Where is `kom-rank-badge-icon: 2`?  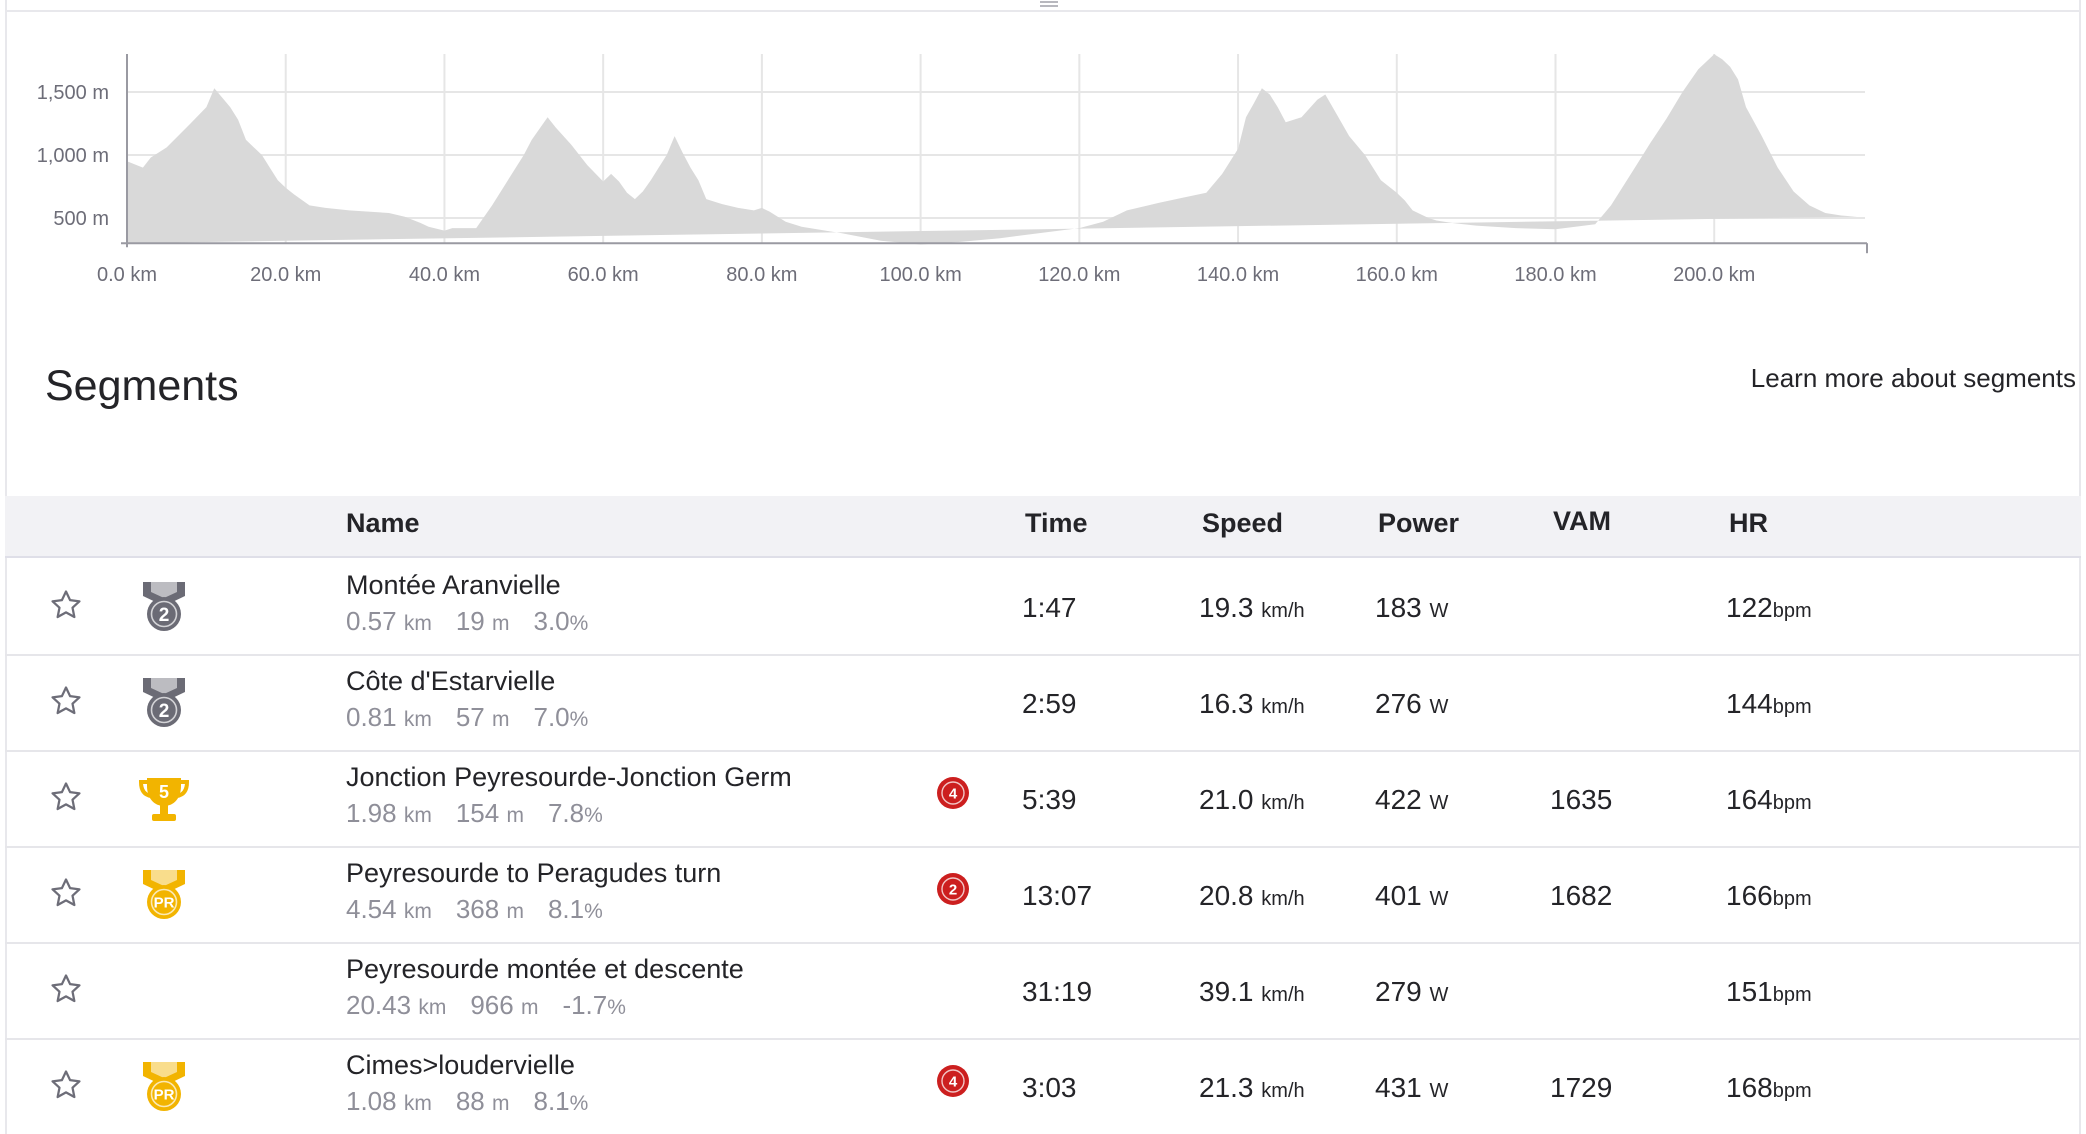
kom-rank-badge-icon: 2 is located at coordinates (953, 889).